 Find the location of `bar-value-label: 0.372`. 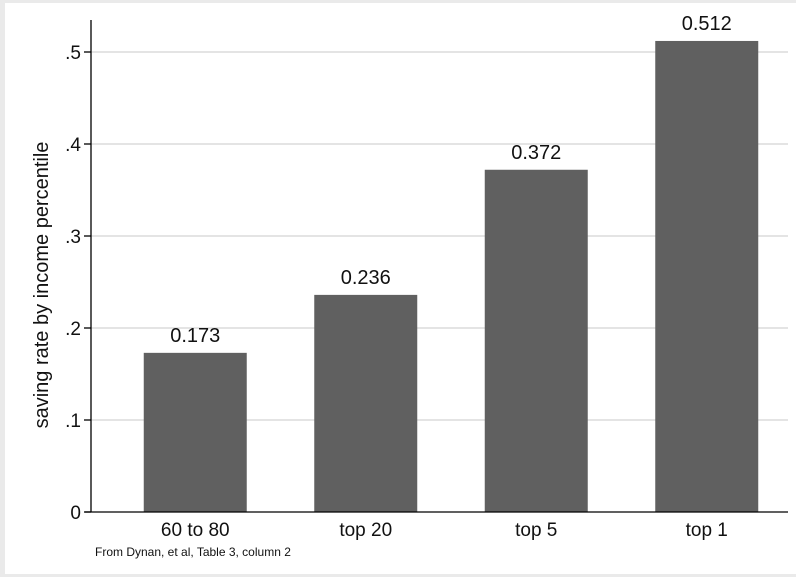

bar-value-label: 0.372 is located at coordinates (536, 153).